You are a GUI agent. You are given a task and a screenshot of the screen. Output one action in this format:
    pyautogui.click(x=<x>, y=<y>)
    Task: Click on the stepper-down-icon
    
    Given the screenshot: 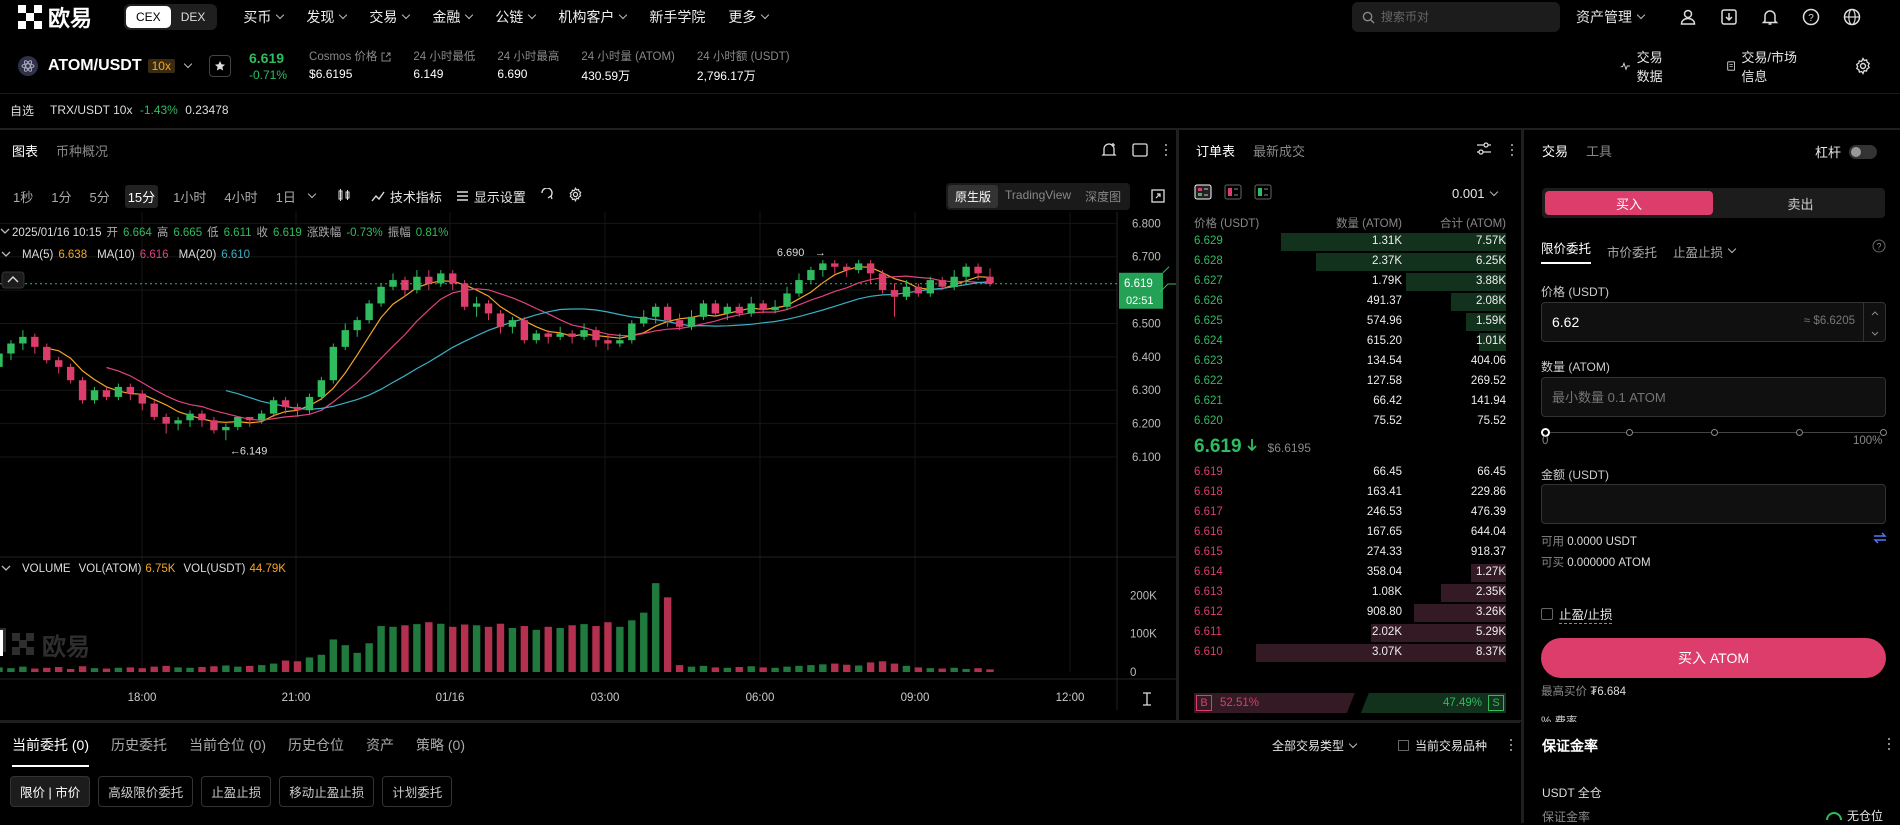 What is the action you would take?
    pyautogui.click(x=1875, y=334)
    